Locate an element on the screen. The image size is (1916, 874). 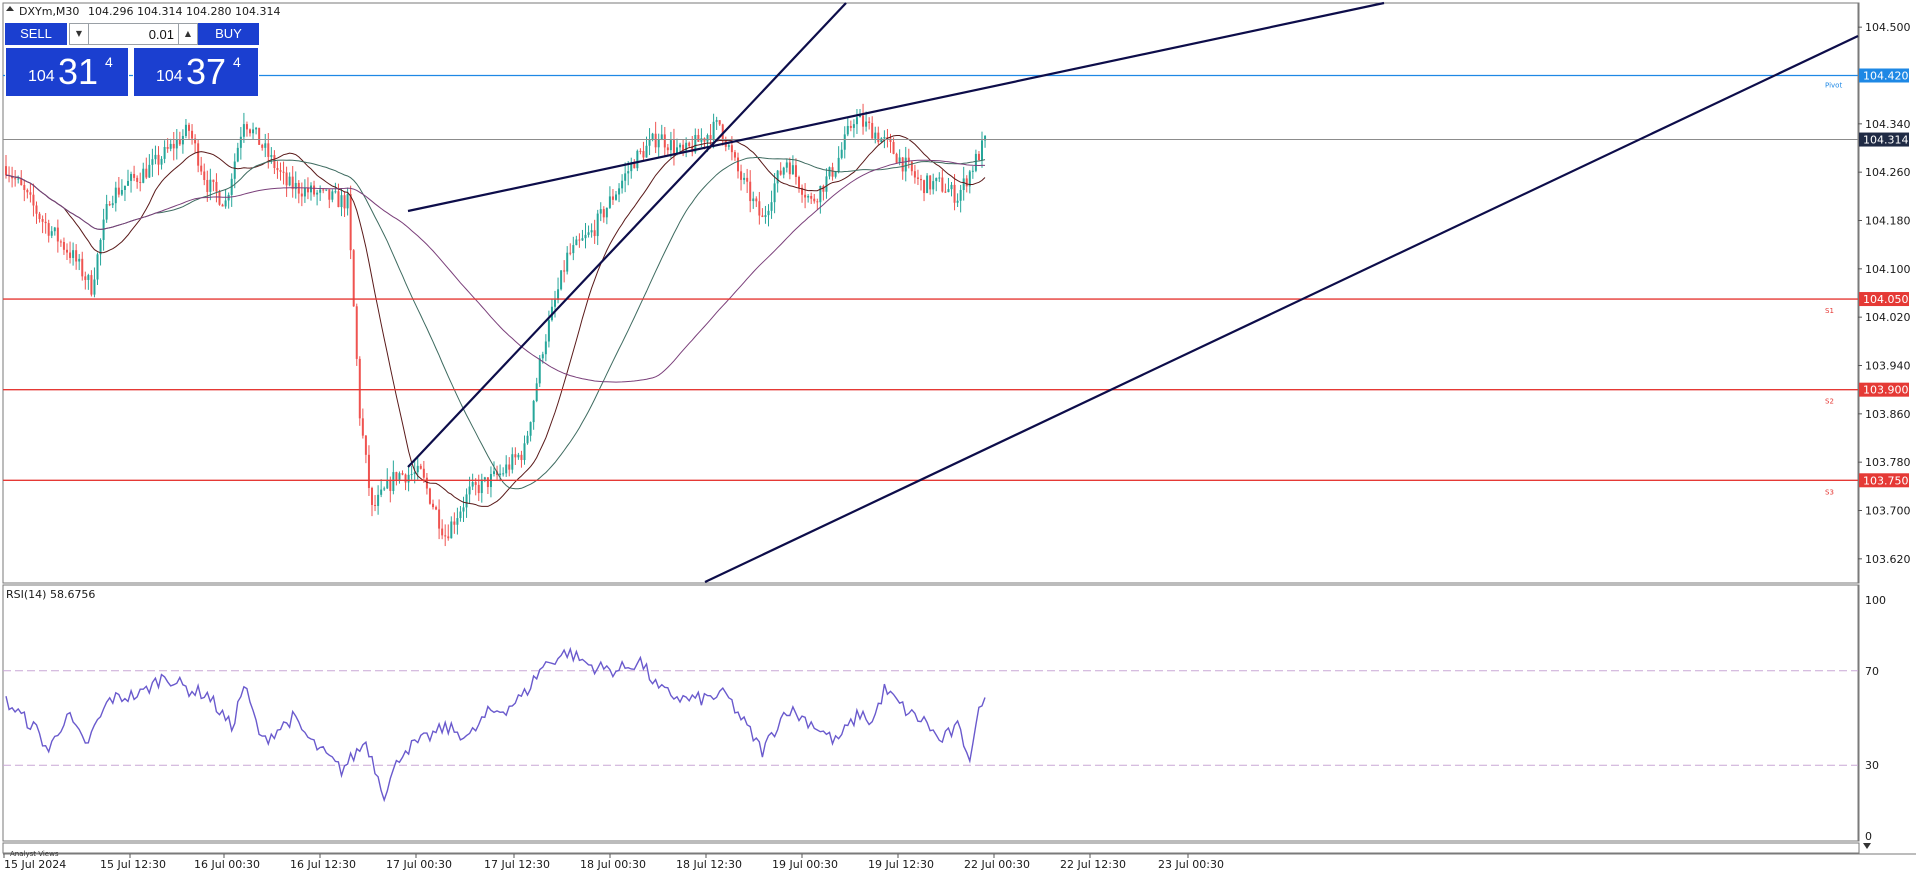
level-name: Pivot is located at coordinates (1833, 86).